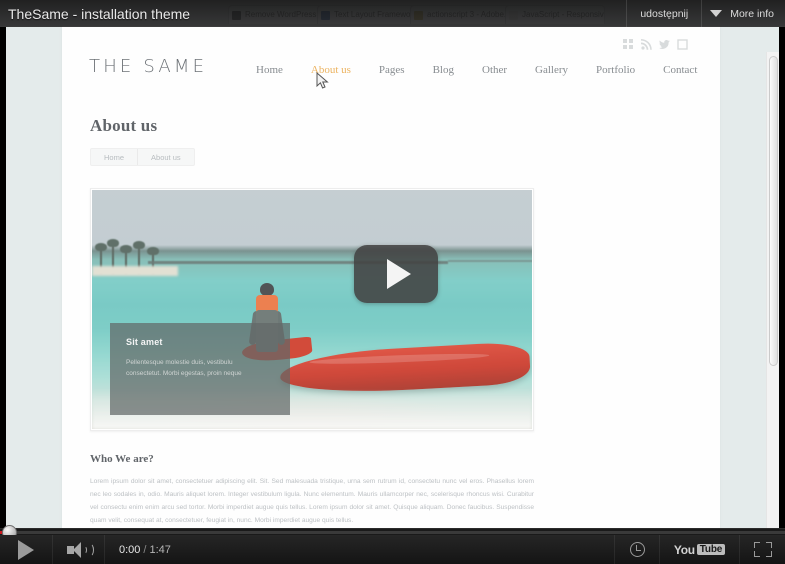 The image size is (785, 564). What do you see at coordinates (391, 132) in the screenshot?
I see `title-block: About us Home About us` at bounding box center [391, 132].